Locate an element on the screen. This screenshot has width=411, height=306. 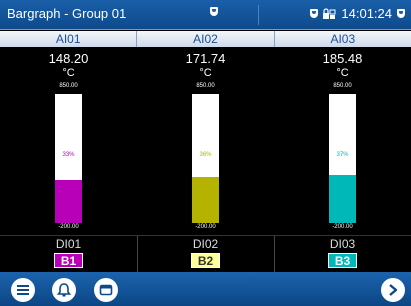
bottom-toolbar is located at coordinates (205, 289).